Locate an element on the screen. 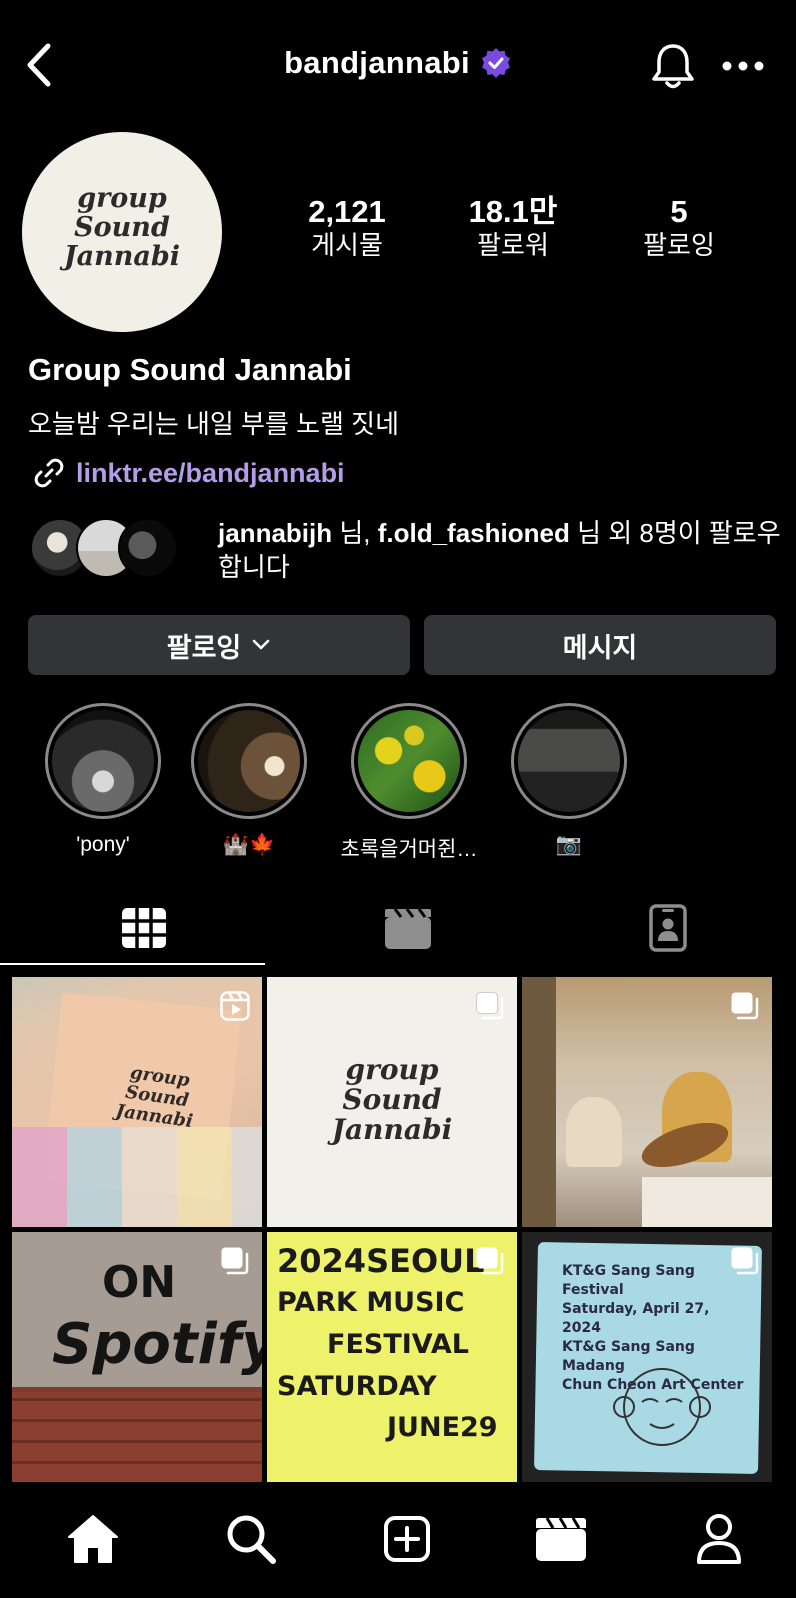 The width and height of the screenshot is (796, 1598). bottom-navigation is located at coordinates (398, 1541).